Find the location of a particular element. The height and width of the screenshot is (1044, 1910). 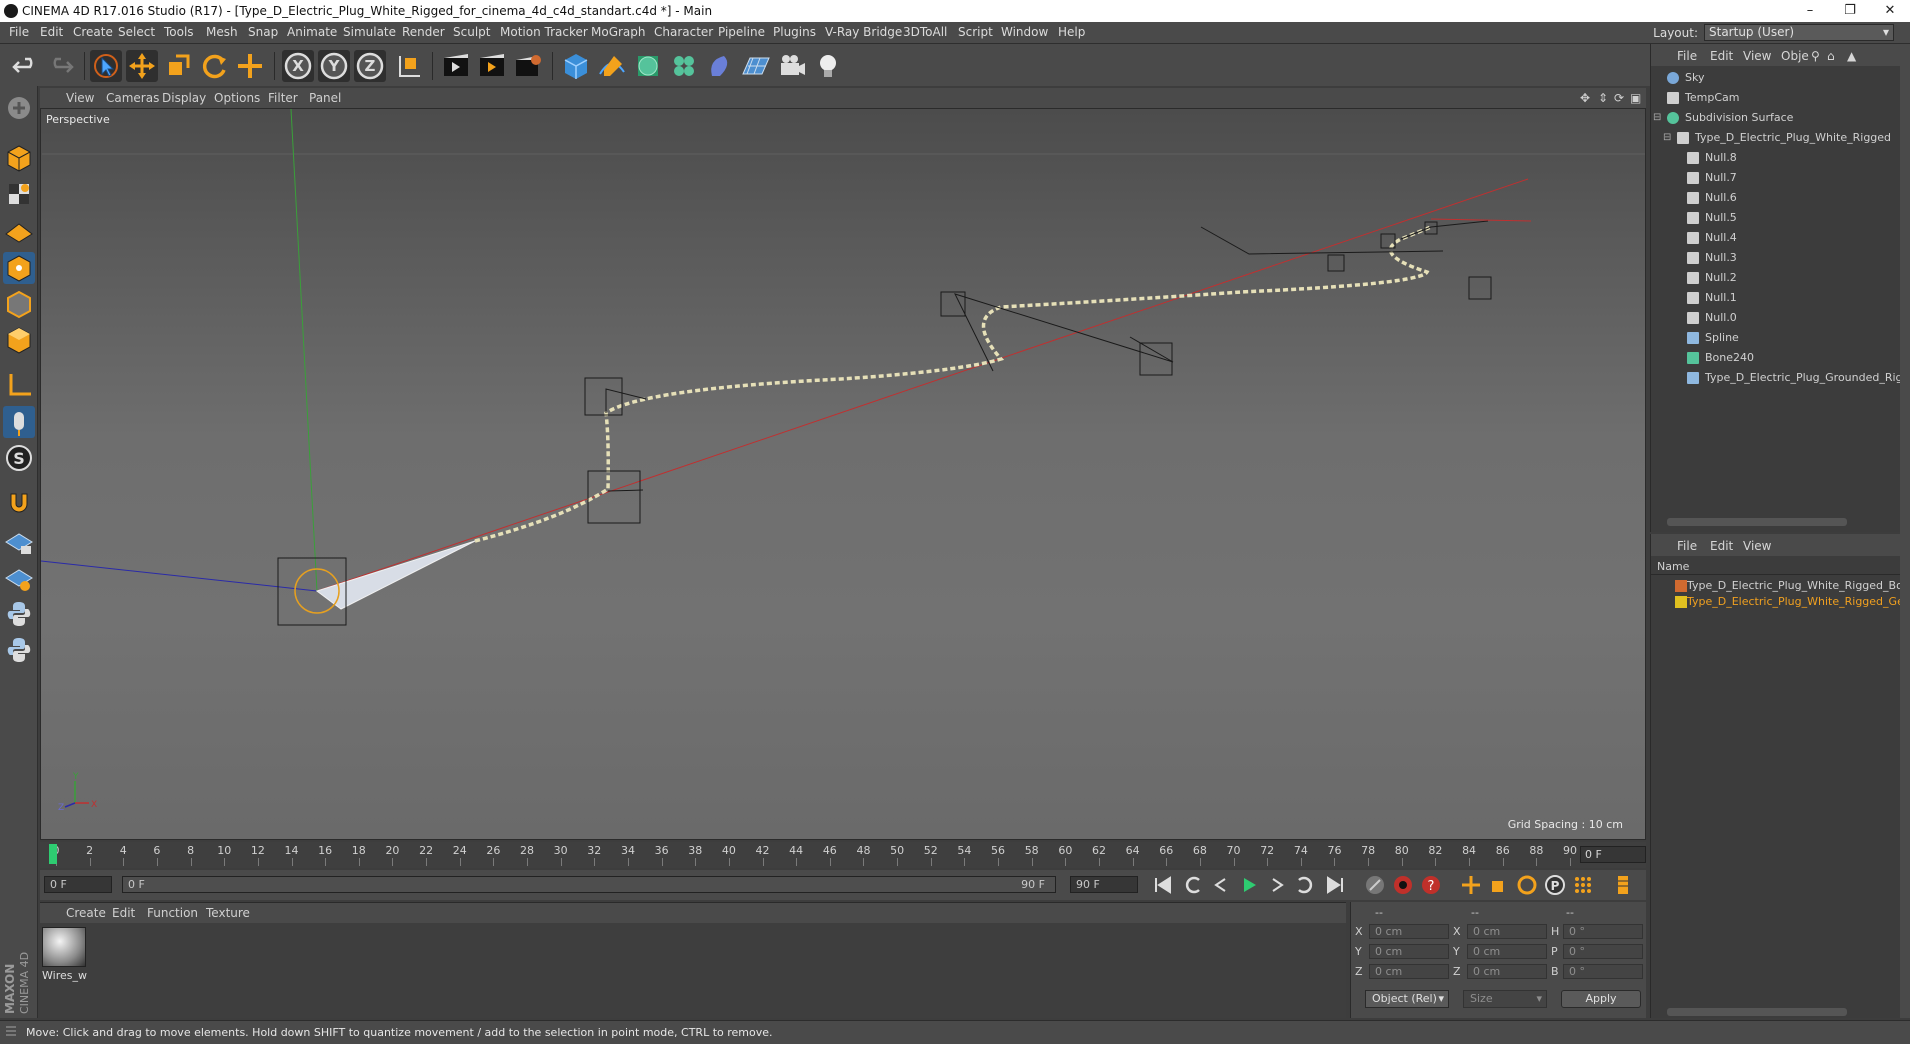

light-icon is located at coordinates (828, 66).